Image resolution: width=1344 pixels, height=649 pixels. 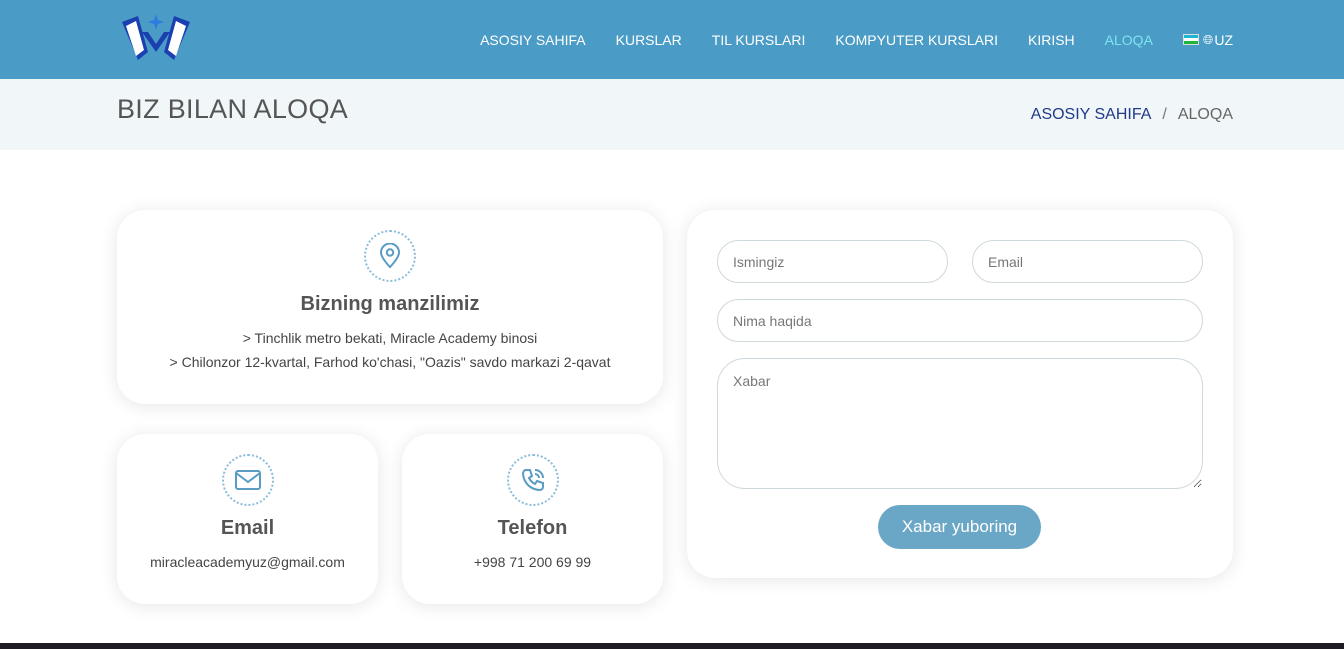 I want to click on globe-icon: 🌐︎, so click(x=1208, y=39).